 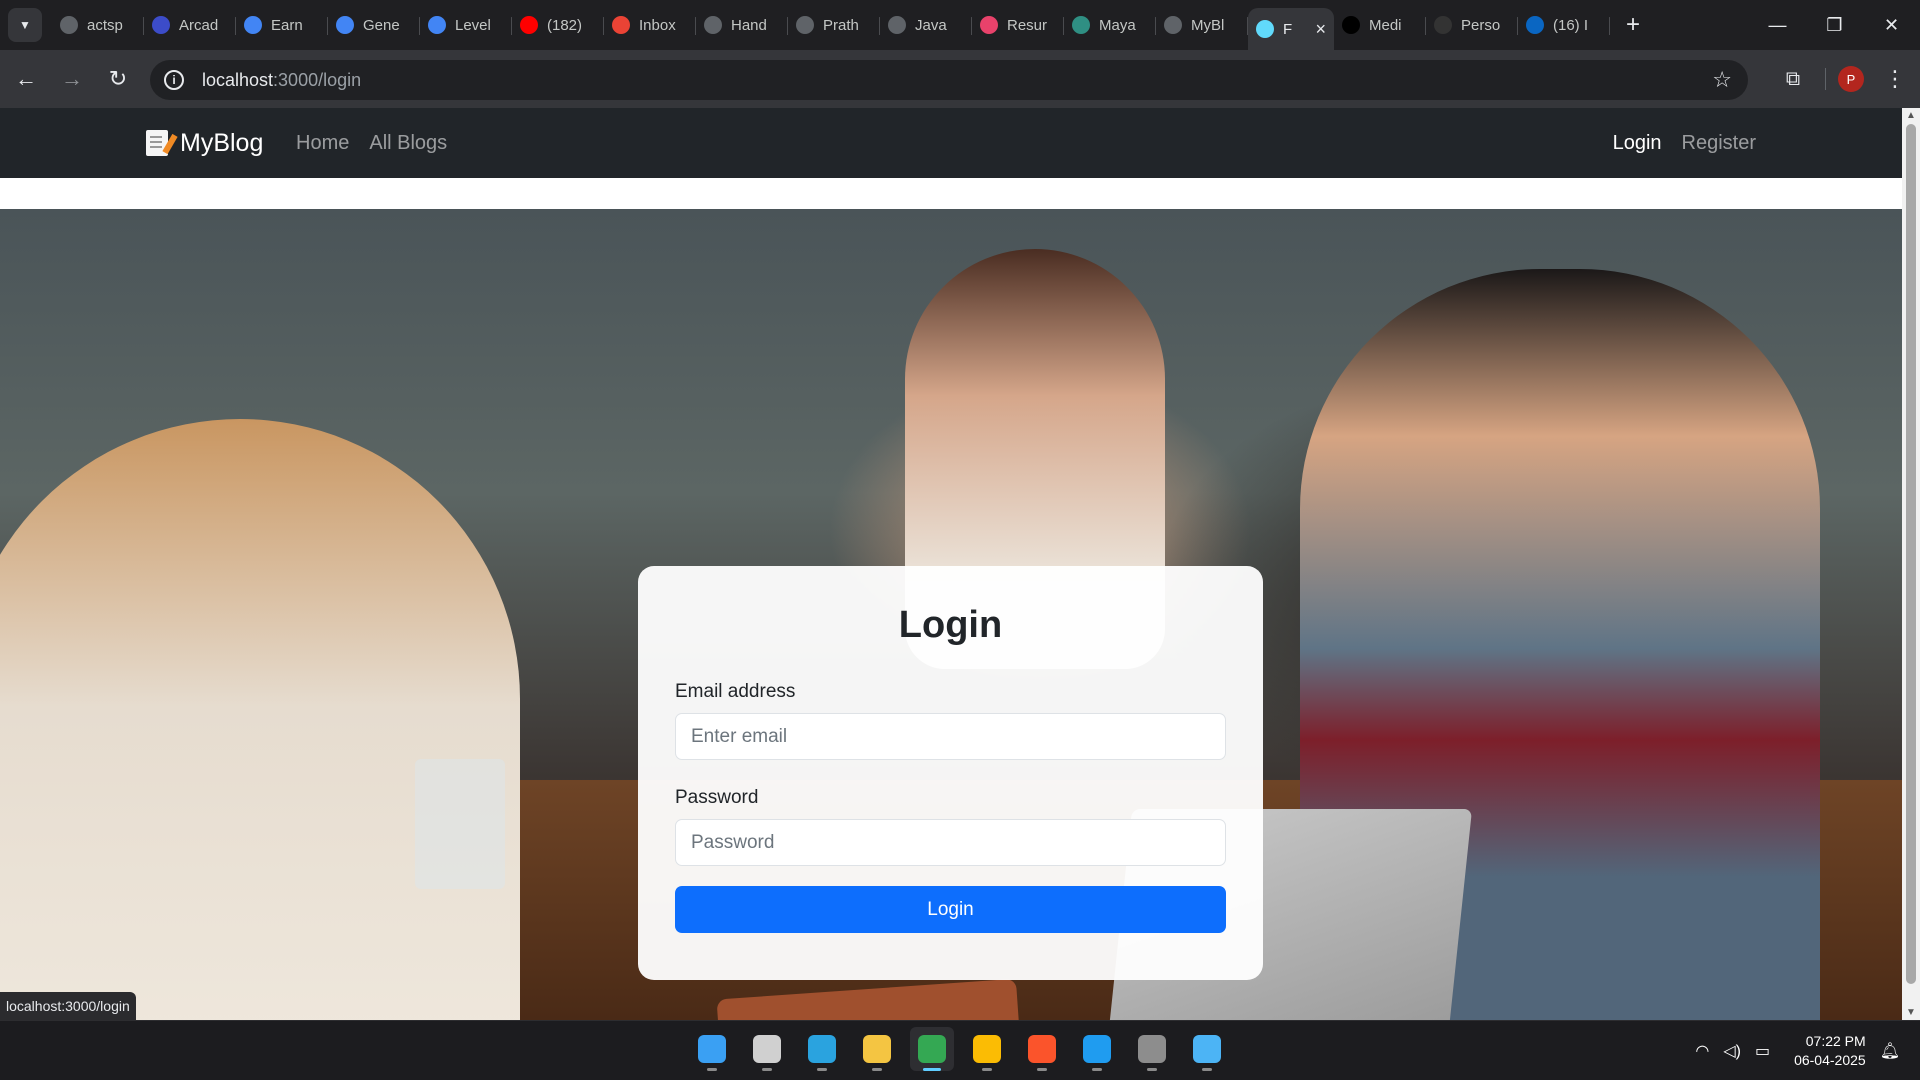 I want to click on telegram-icon, so click(x=822, y=1049).